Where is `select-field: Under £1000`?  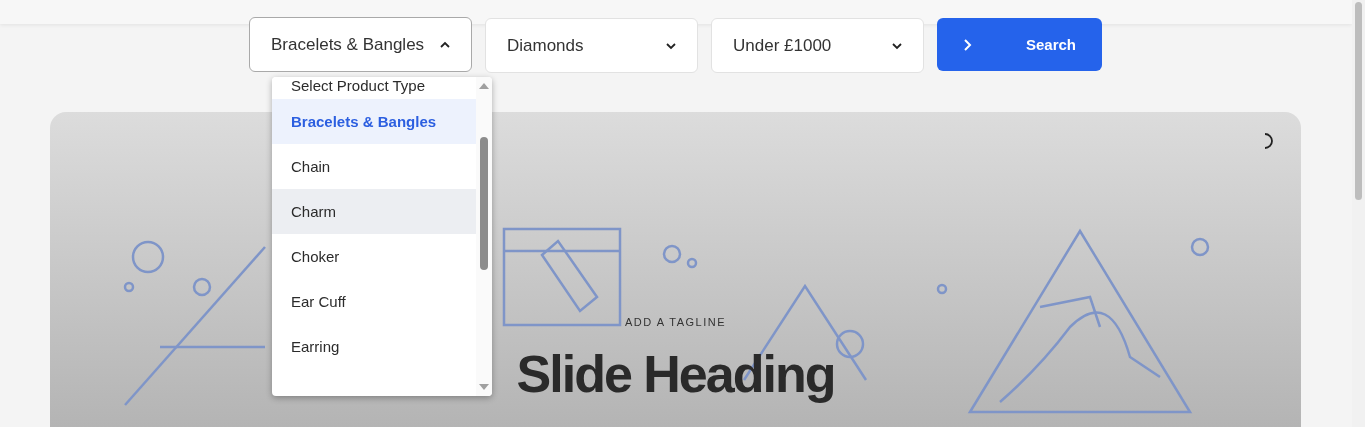 select-field: Under £1000 is located at coordinates (817, 45).